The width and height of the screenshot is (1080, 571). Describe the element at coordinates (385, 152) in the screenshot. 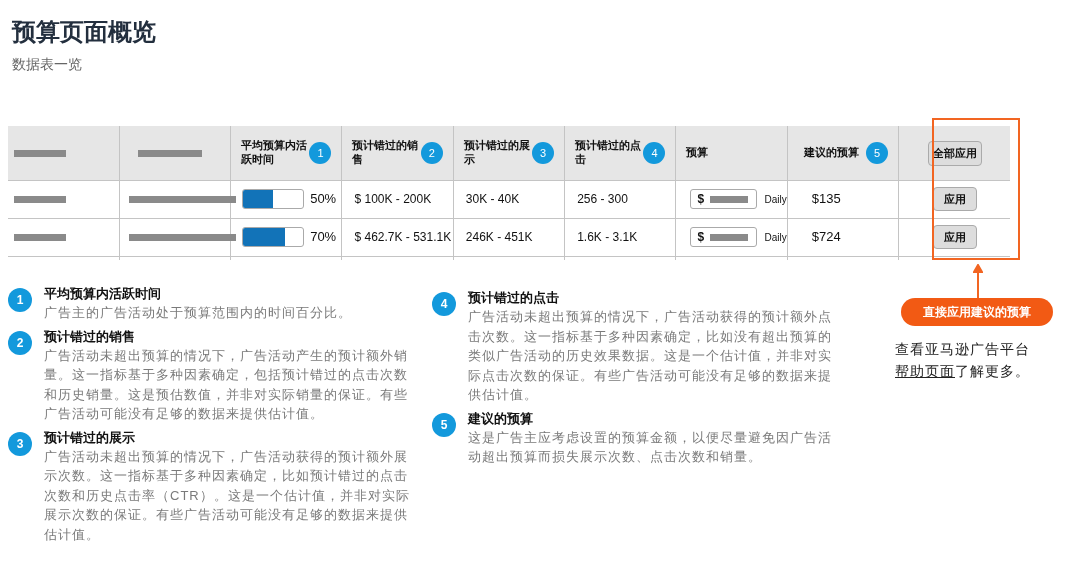

I see `column-header: 预计错过的销售` at that location.